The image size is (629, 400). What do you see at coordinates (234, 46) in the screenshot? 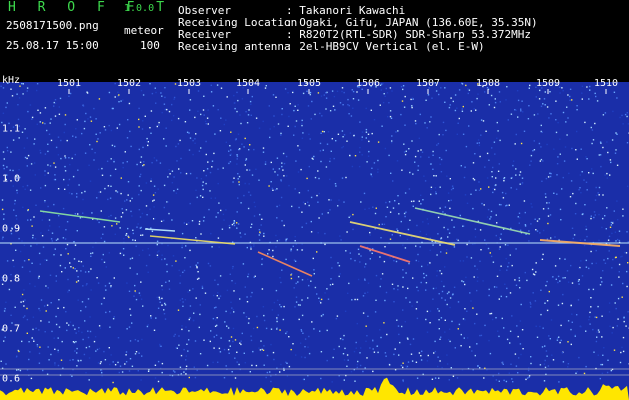
I see `antenna-label: Receiving antenna` at bounding box center [234, 46].